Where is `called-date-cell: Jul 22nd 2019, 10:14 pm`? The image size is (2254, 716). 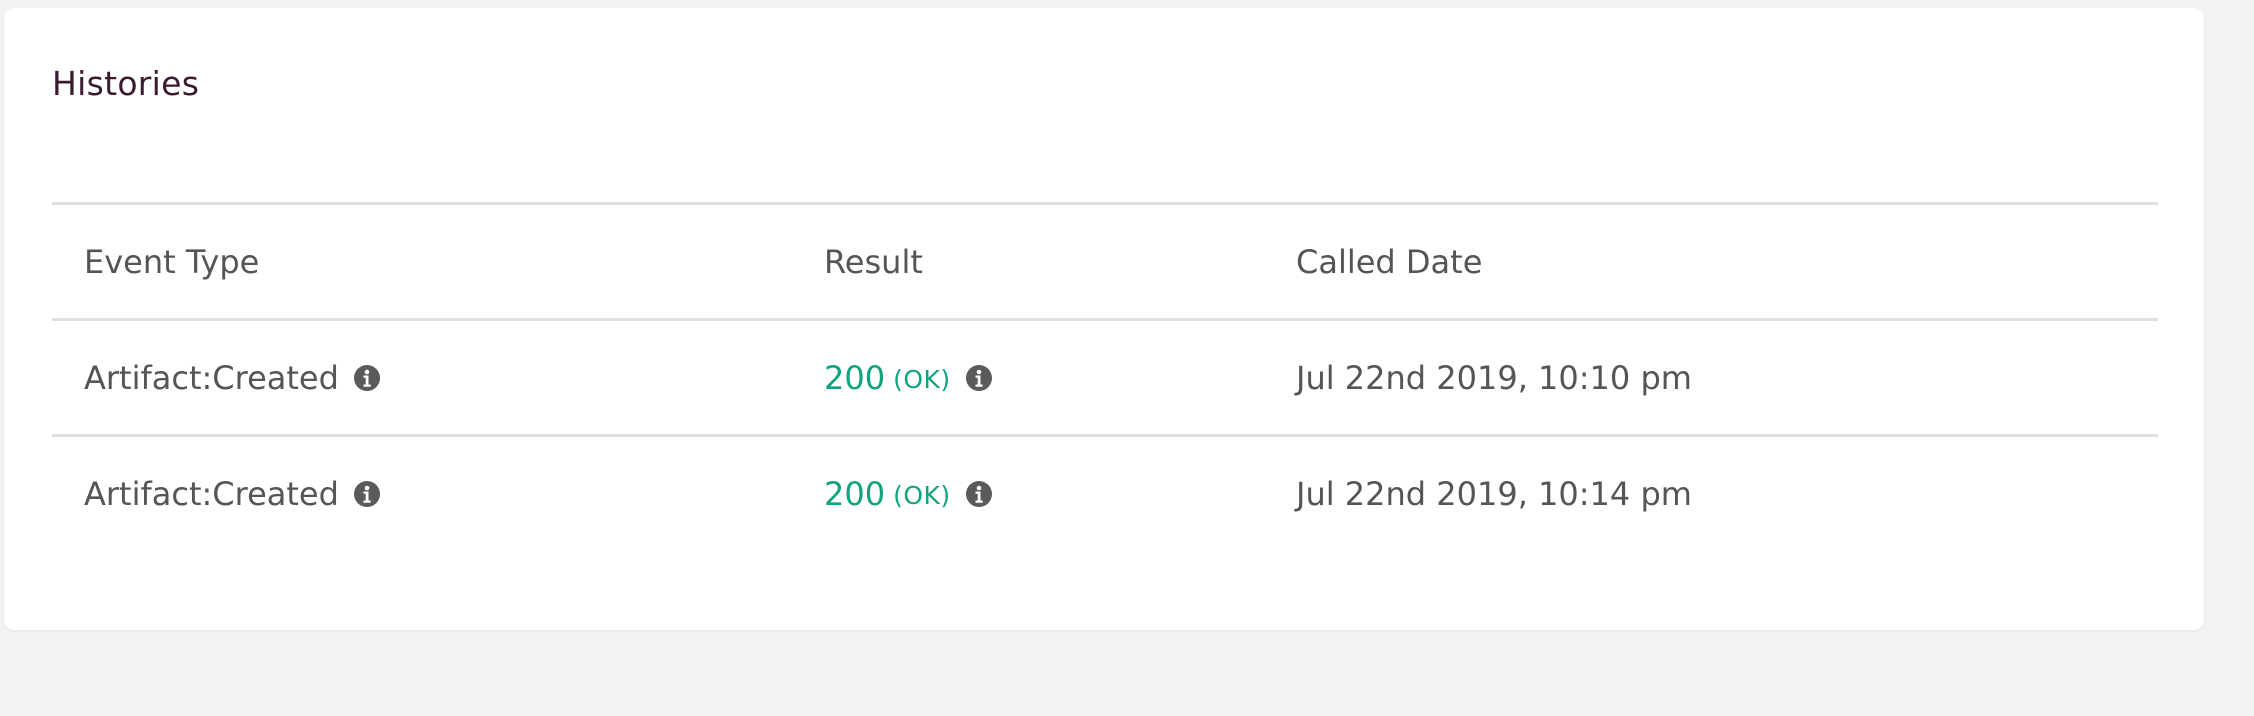 called-date-cell: Jul 22nd 2019, 10:14 pm is located at coordinates (1494, 493).